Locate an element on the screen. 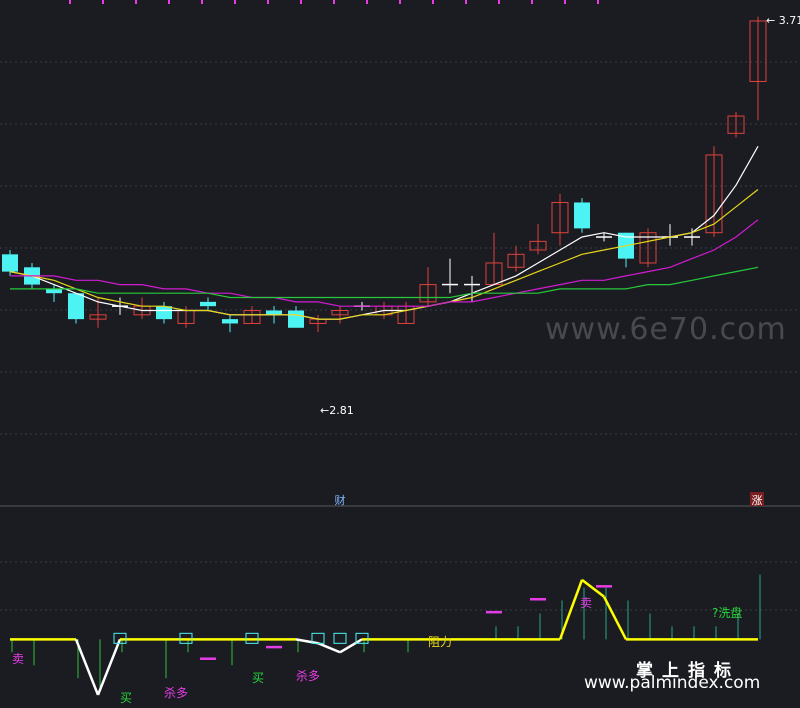 Image resolution: width=800 pixels, height=708 pixels. xi-pan-label: ?洗盘 is located at coordinates (727, 612).